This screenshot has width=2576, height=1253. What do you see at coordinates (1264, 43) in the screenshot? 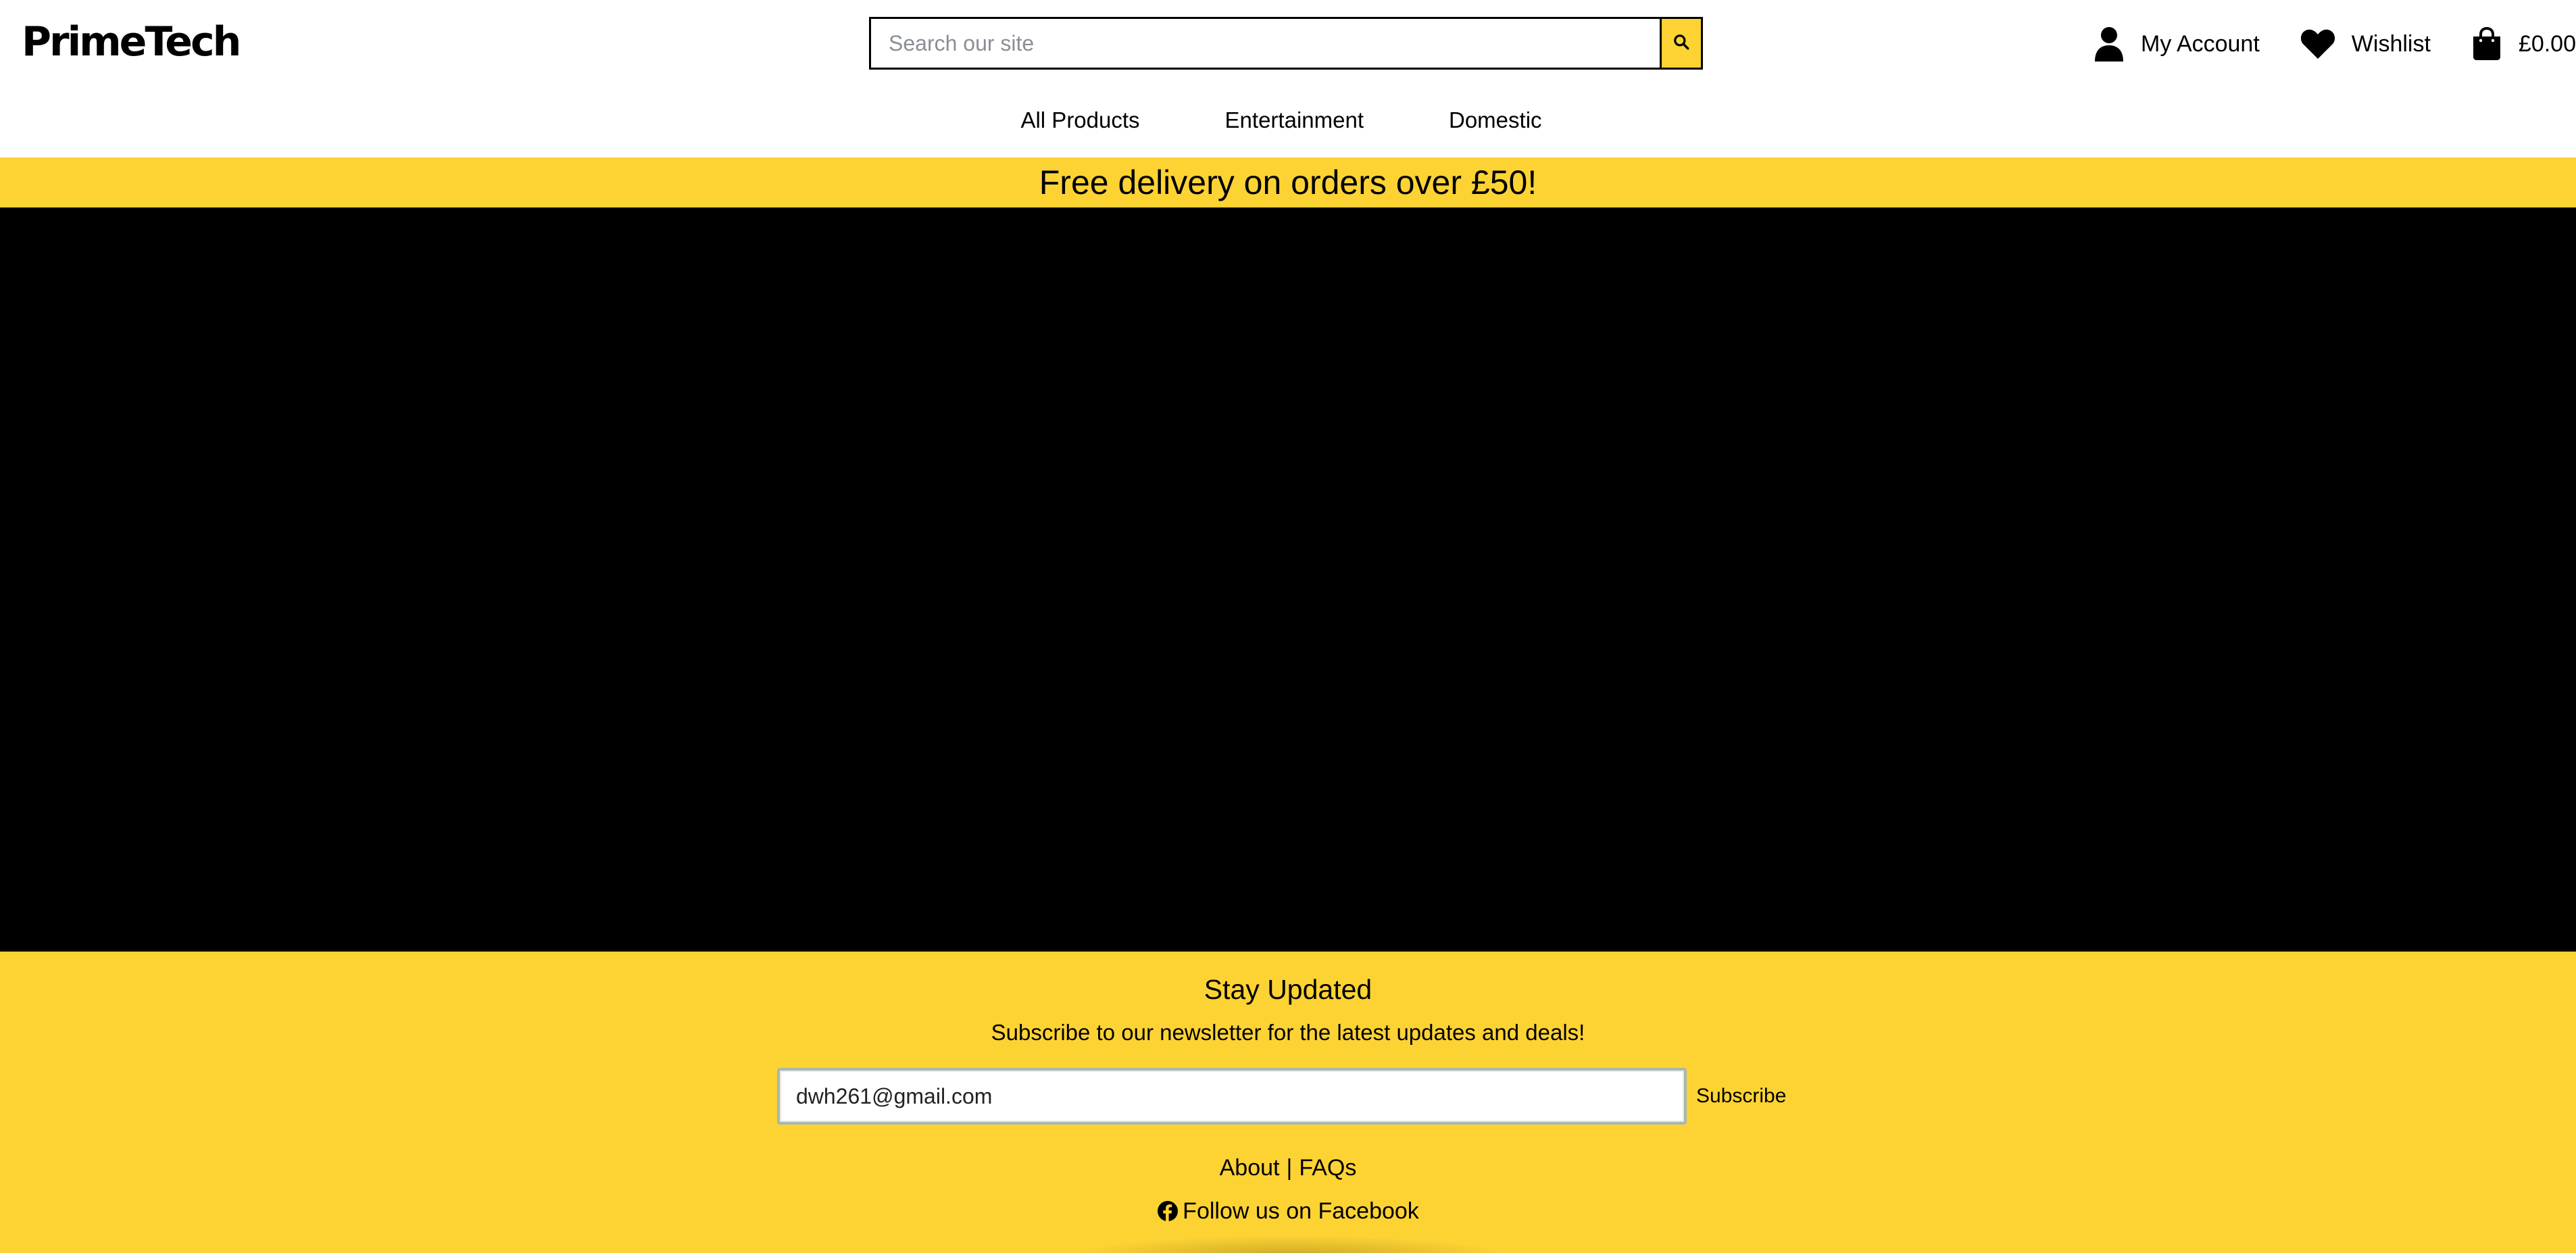
I see `search-input` at bounding box center [1264, 43].